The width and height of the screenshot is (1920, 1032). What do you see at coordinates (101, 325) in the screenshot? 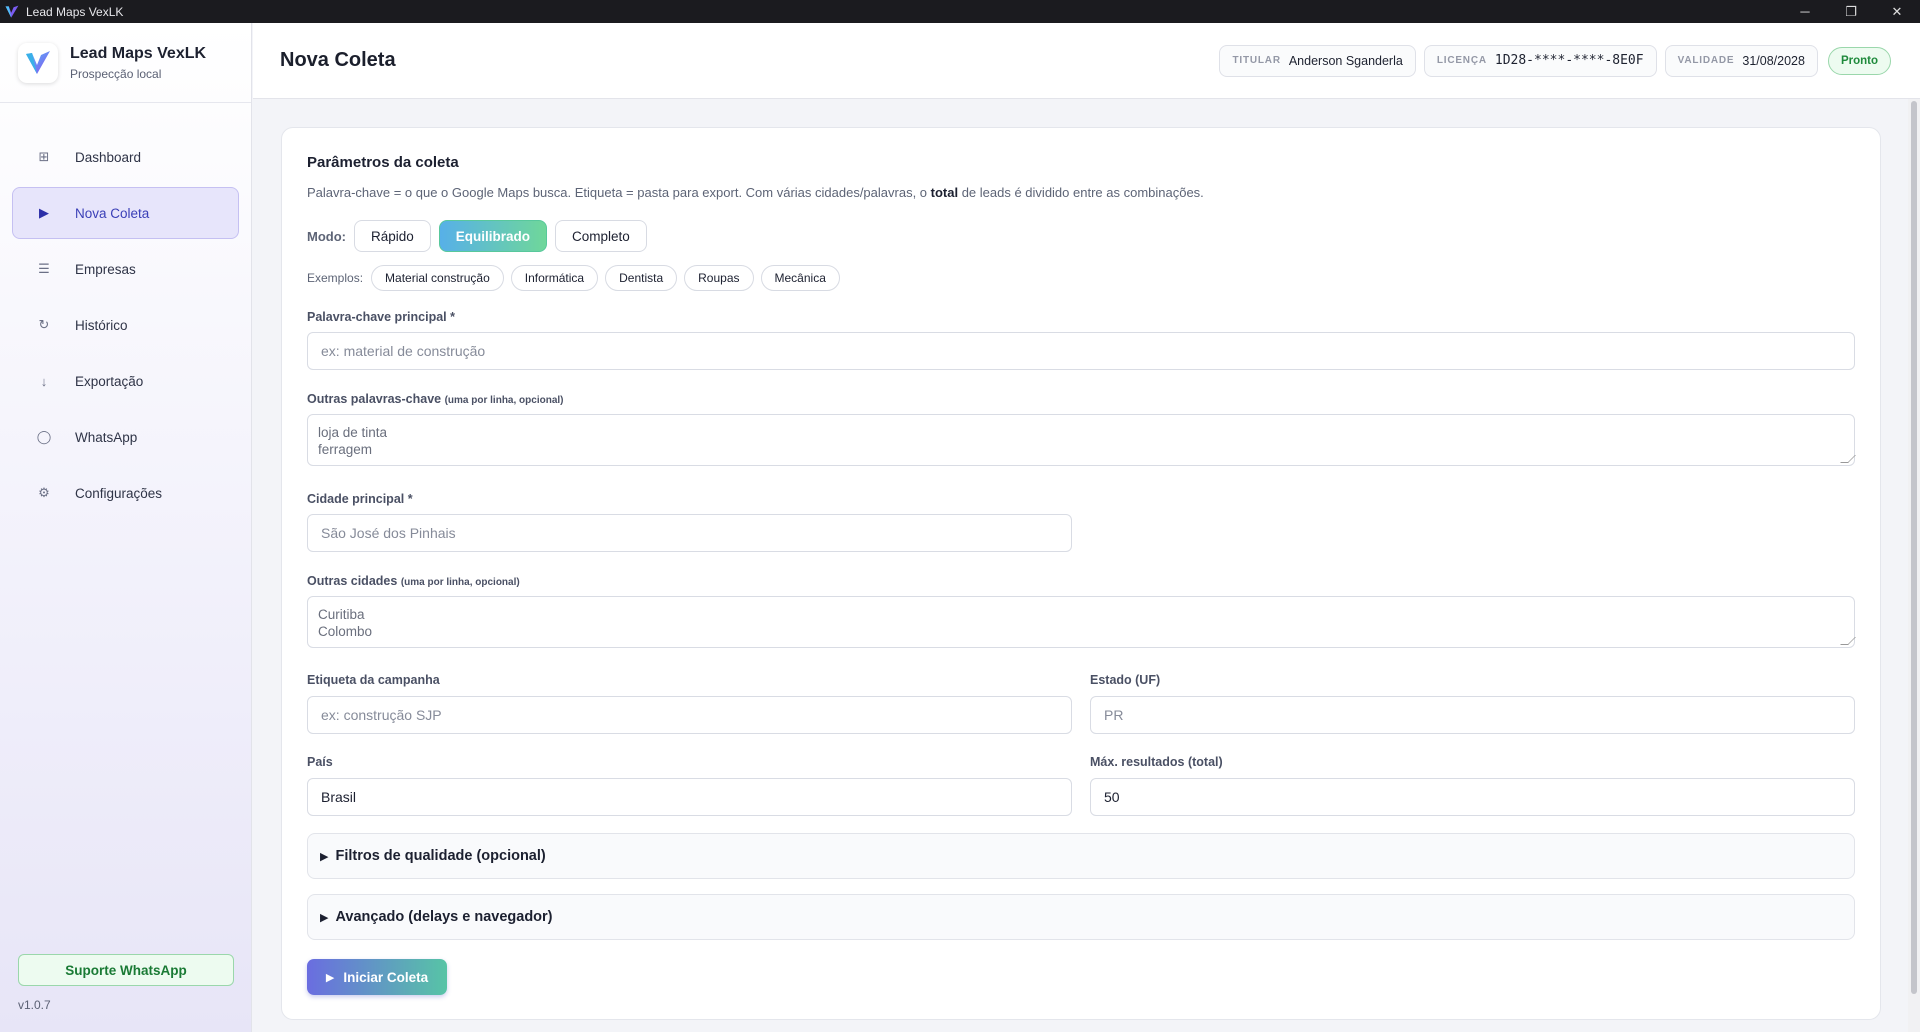
I see `sidebar-item-label: Histórico` at bounding box center [101, 325].